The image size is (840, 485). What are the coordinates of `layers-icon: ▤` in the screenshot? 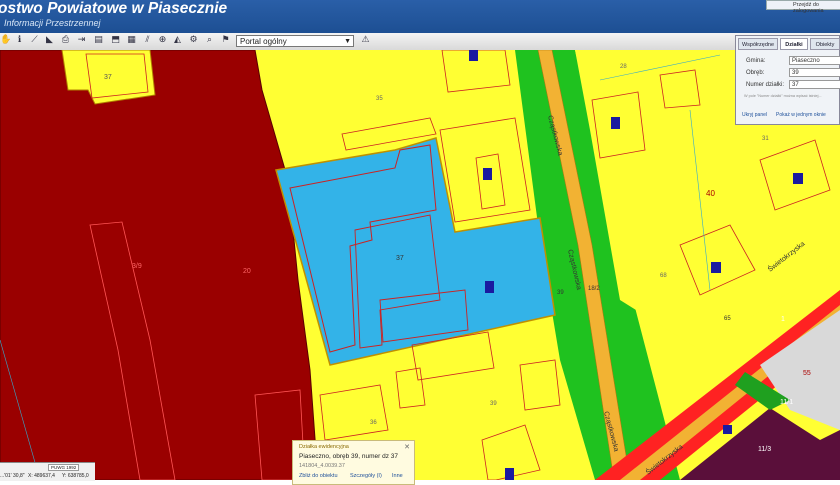 It's located at (98, 40).